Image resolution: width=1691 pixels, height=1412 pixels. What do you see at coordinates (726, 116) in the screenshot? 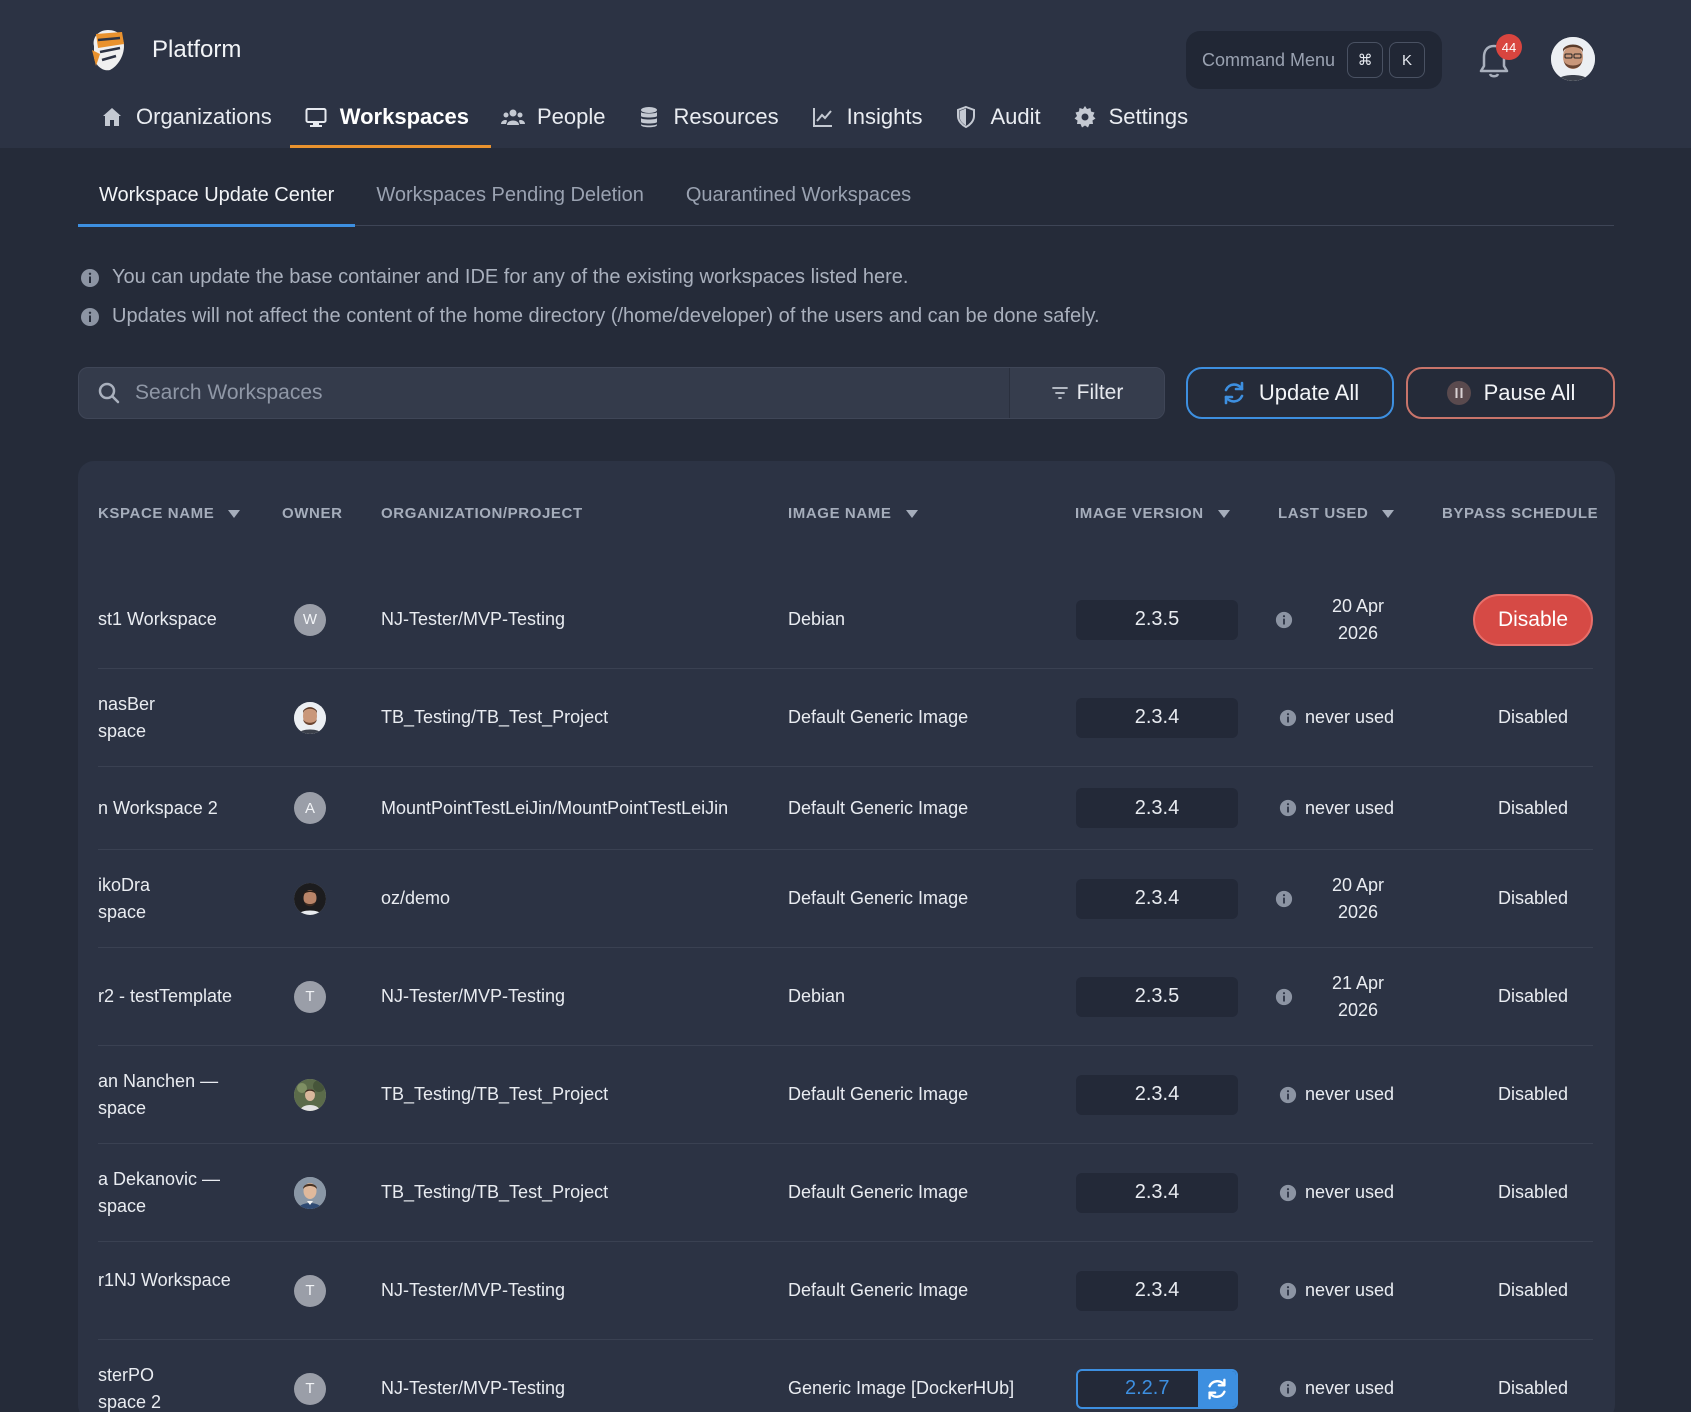
I see `nav-resources-label: Resources` at bounding box center [726, 116].